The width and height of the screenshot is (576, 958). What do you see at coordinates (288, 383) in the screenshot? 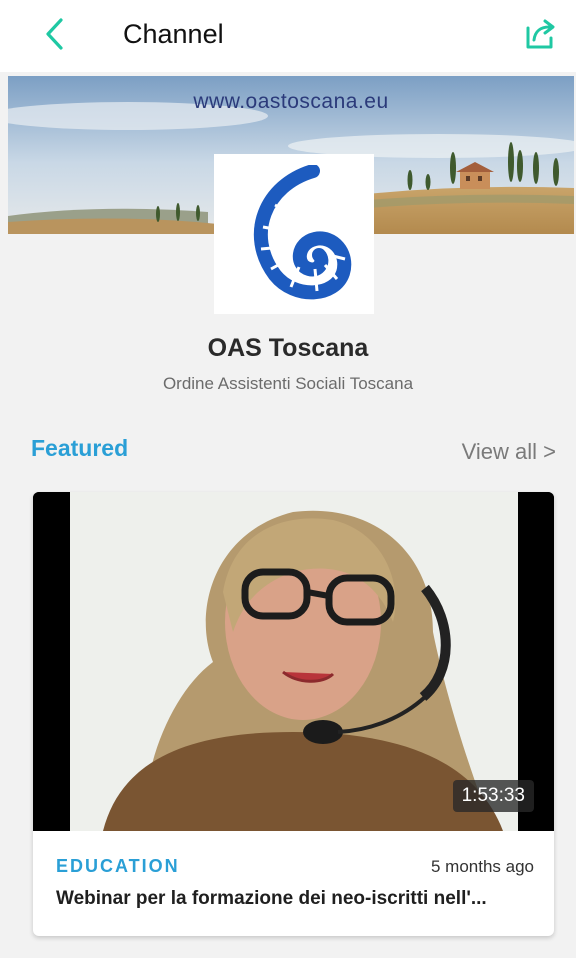
I see `channel-subtitle: Ordine Assistenti Sociali Toscana` at bounding box center [288, 383].